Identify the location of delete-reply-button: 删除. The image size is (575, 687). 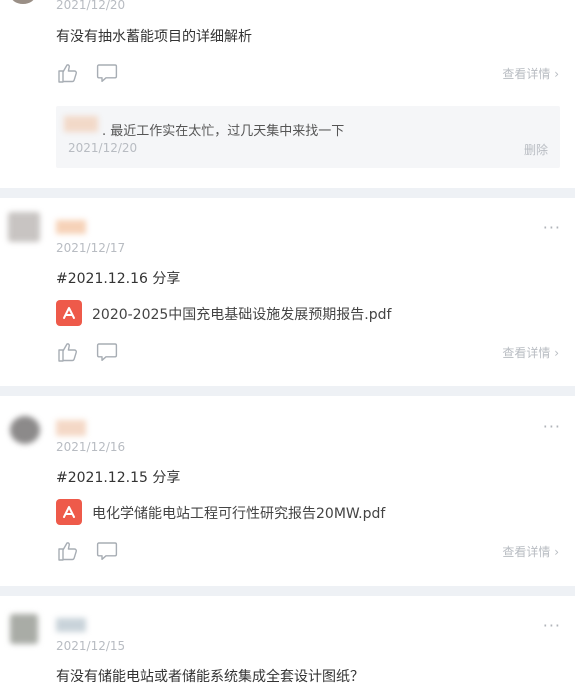
(536, 149).